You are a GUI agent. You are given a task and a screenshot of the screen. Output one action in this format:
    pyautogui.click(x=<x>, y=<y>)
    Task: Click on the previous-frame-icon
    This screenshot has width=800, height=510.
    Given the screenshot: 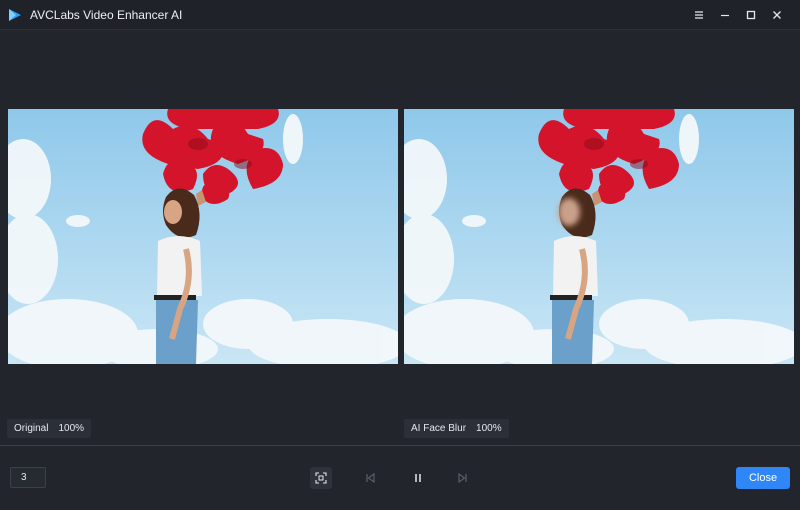 What is the action you would take?
    pyautogui.click(x=370, y=478)
    